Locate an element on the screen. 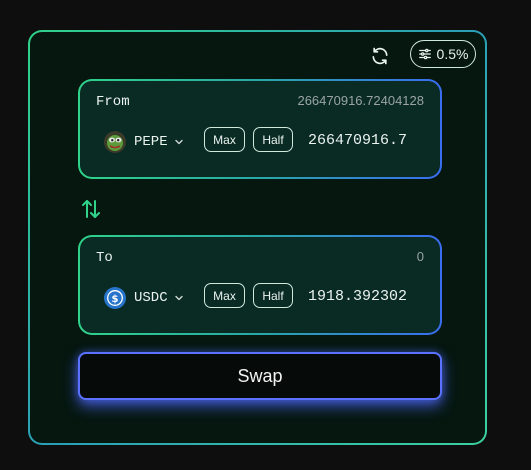  refresh-icon is located at coordinates (380, 56).